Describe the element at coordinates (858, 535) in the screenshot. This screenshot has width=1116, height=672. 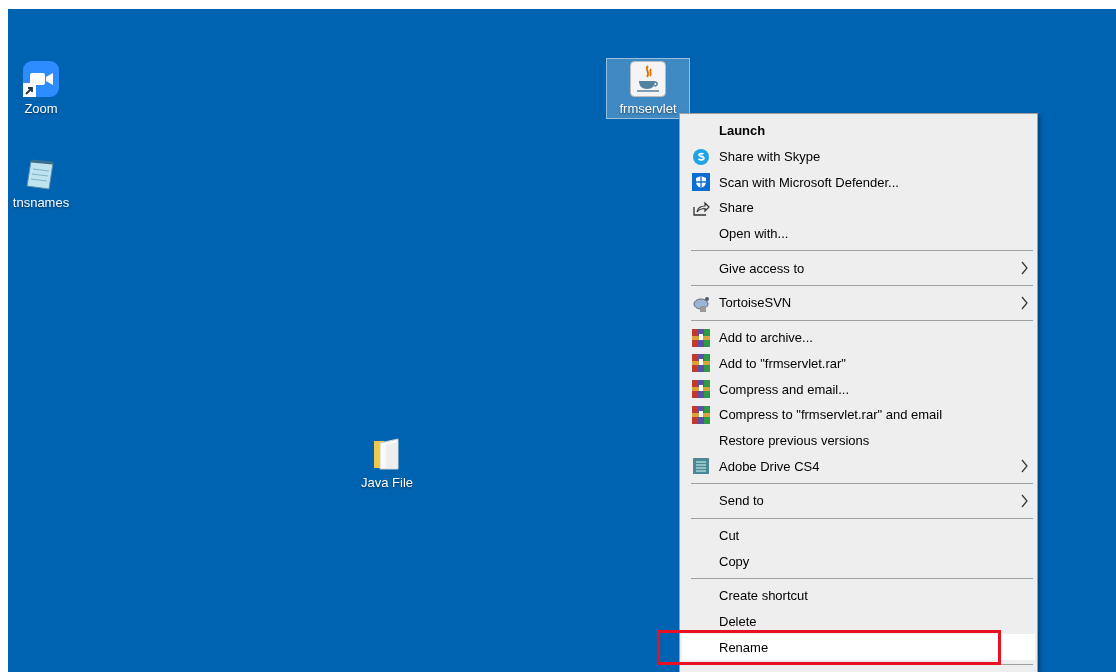
I see `menu-item: Cut` at that location.